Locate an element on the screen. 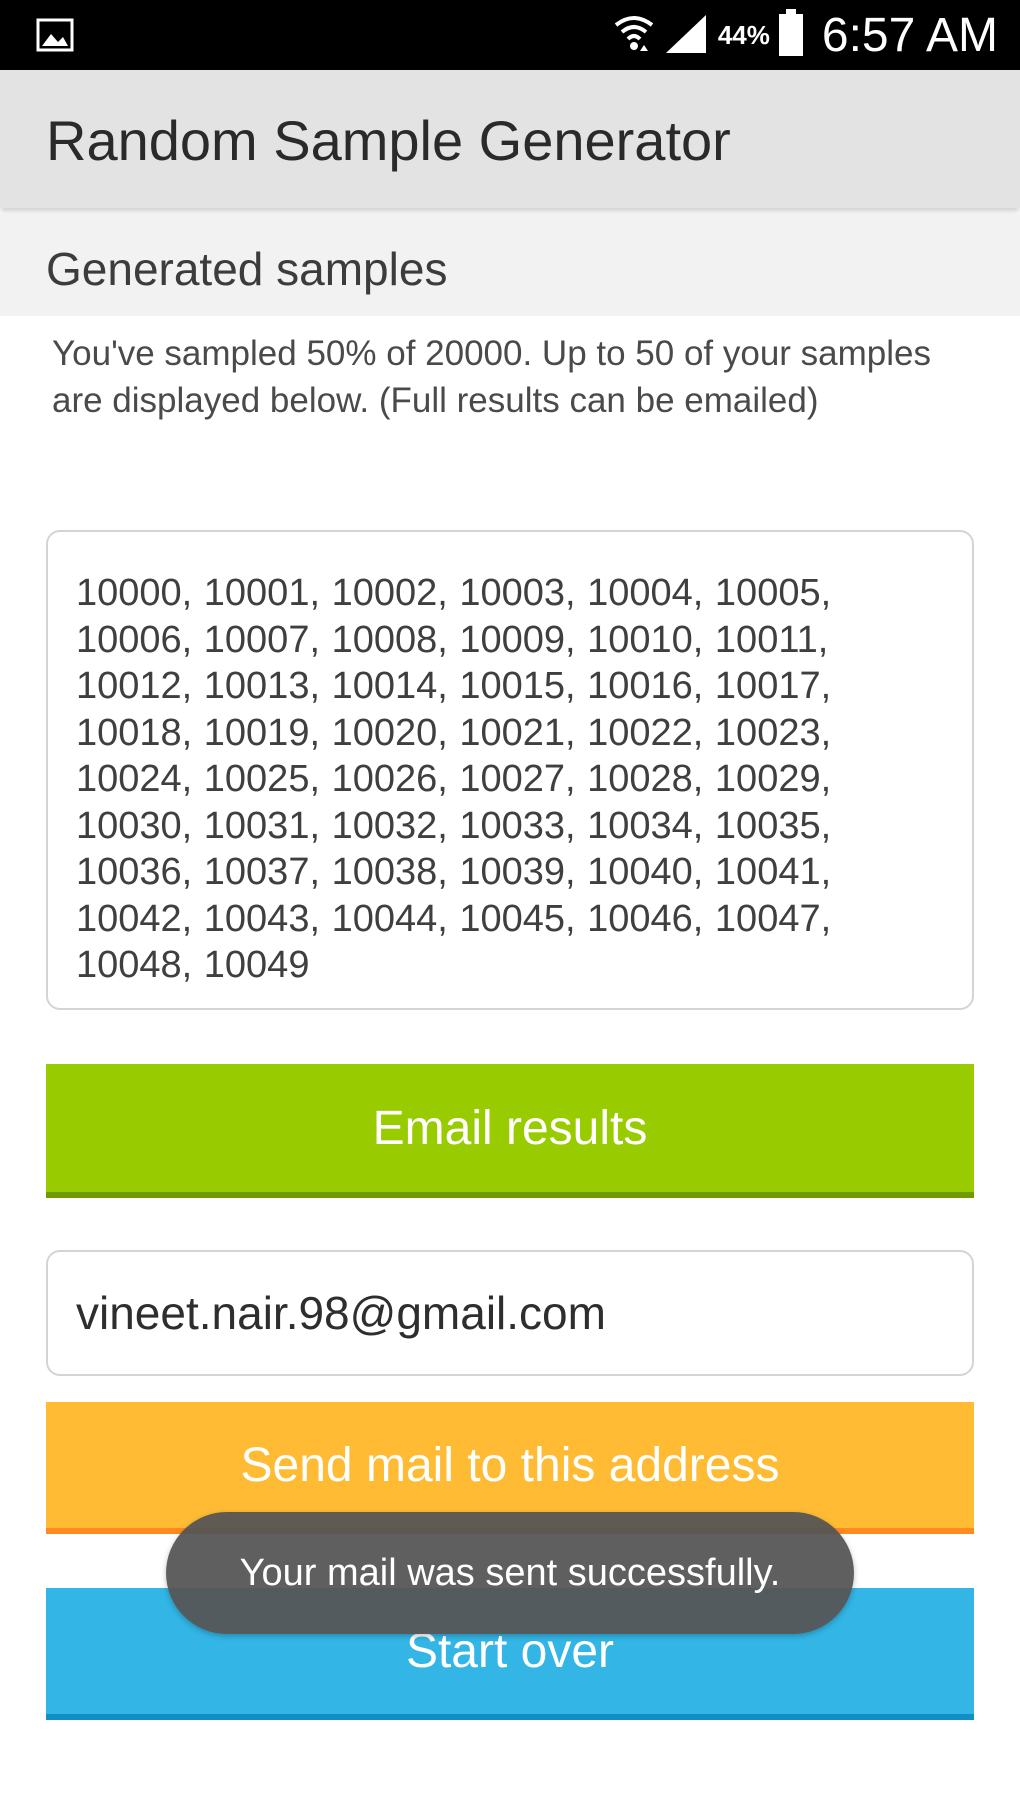 The height and width of the screenshot is (1817, 1020). wifi-icon is located at coordinates (634, 35).